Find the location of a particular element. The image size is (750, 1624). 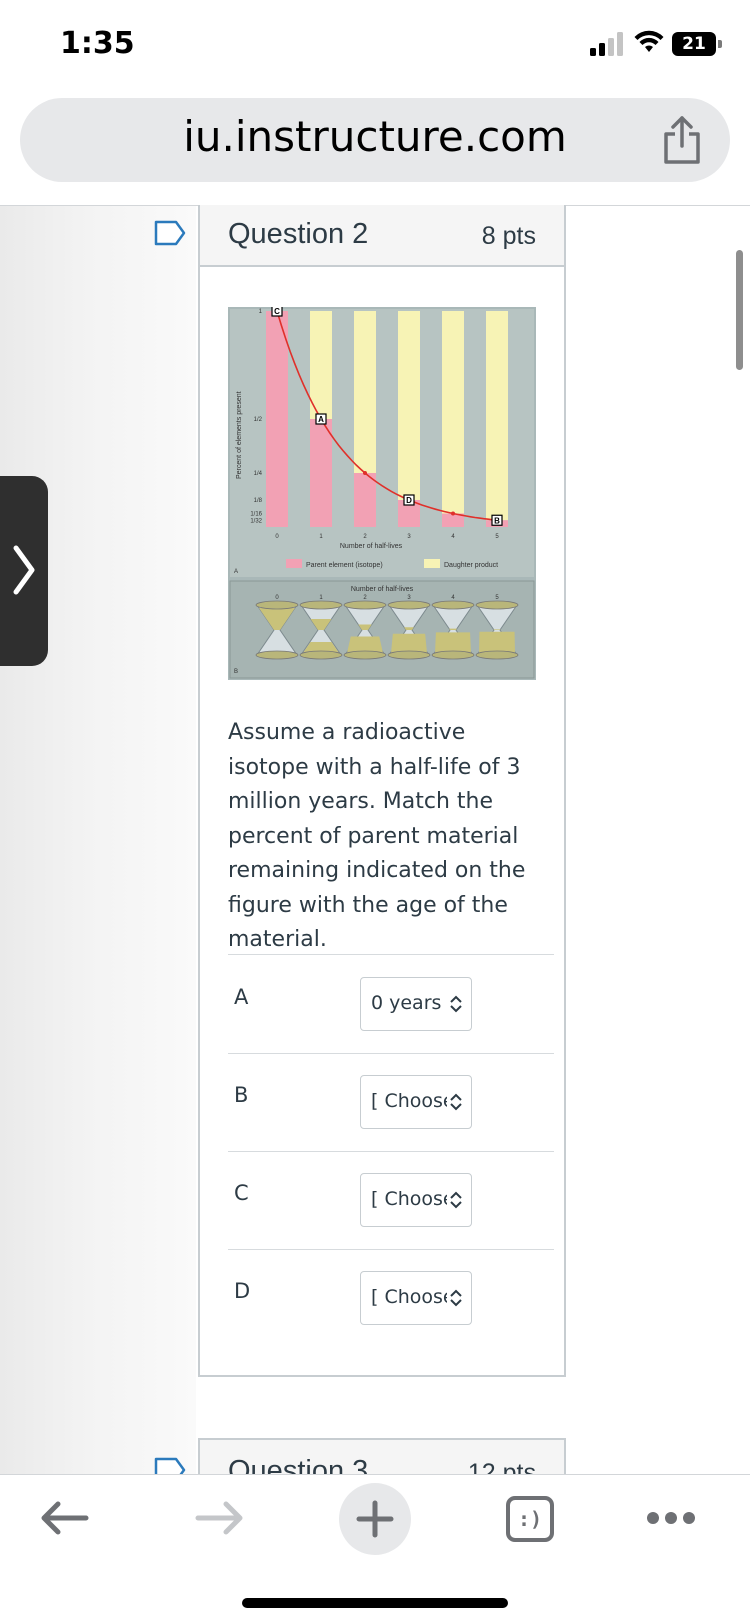

x-axis-label: Number of half-lives is located at coordinates (371, 546).